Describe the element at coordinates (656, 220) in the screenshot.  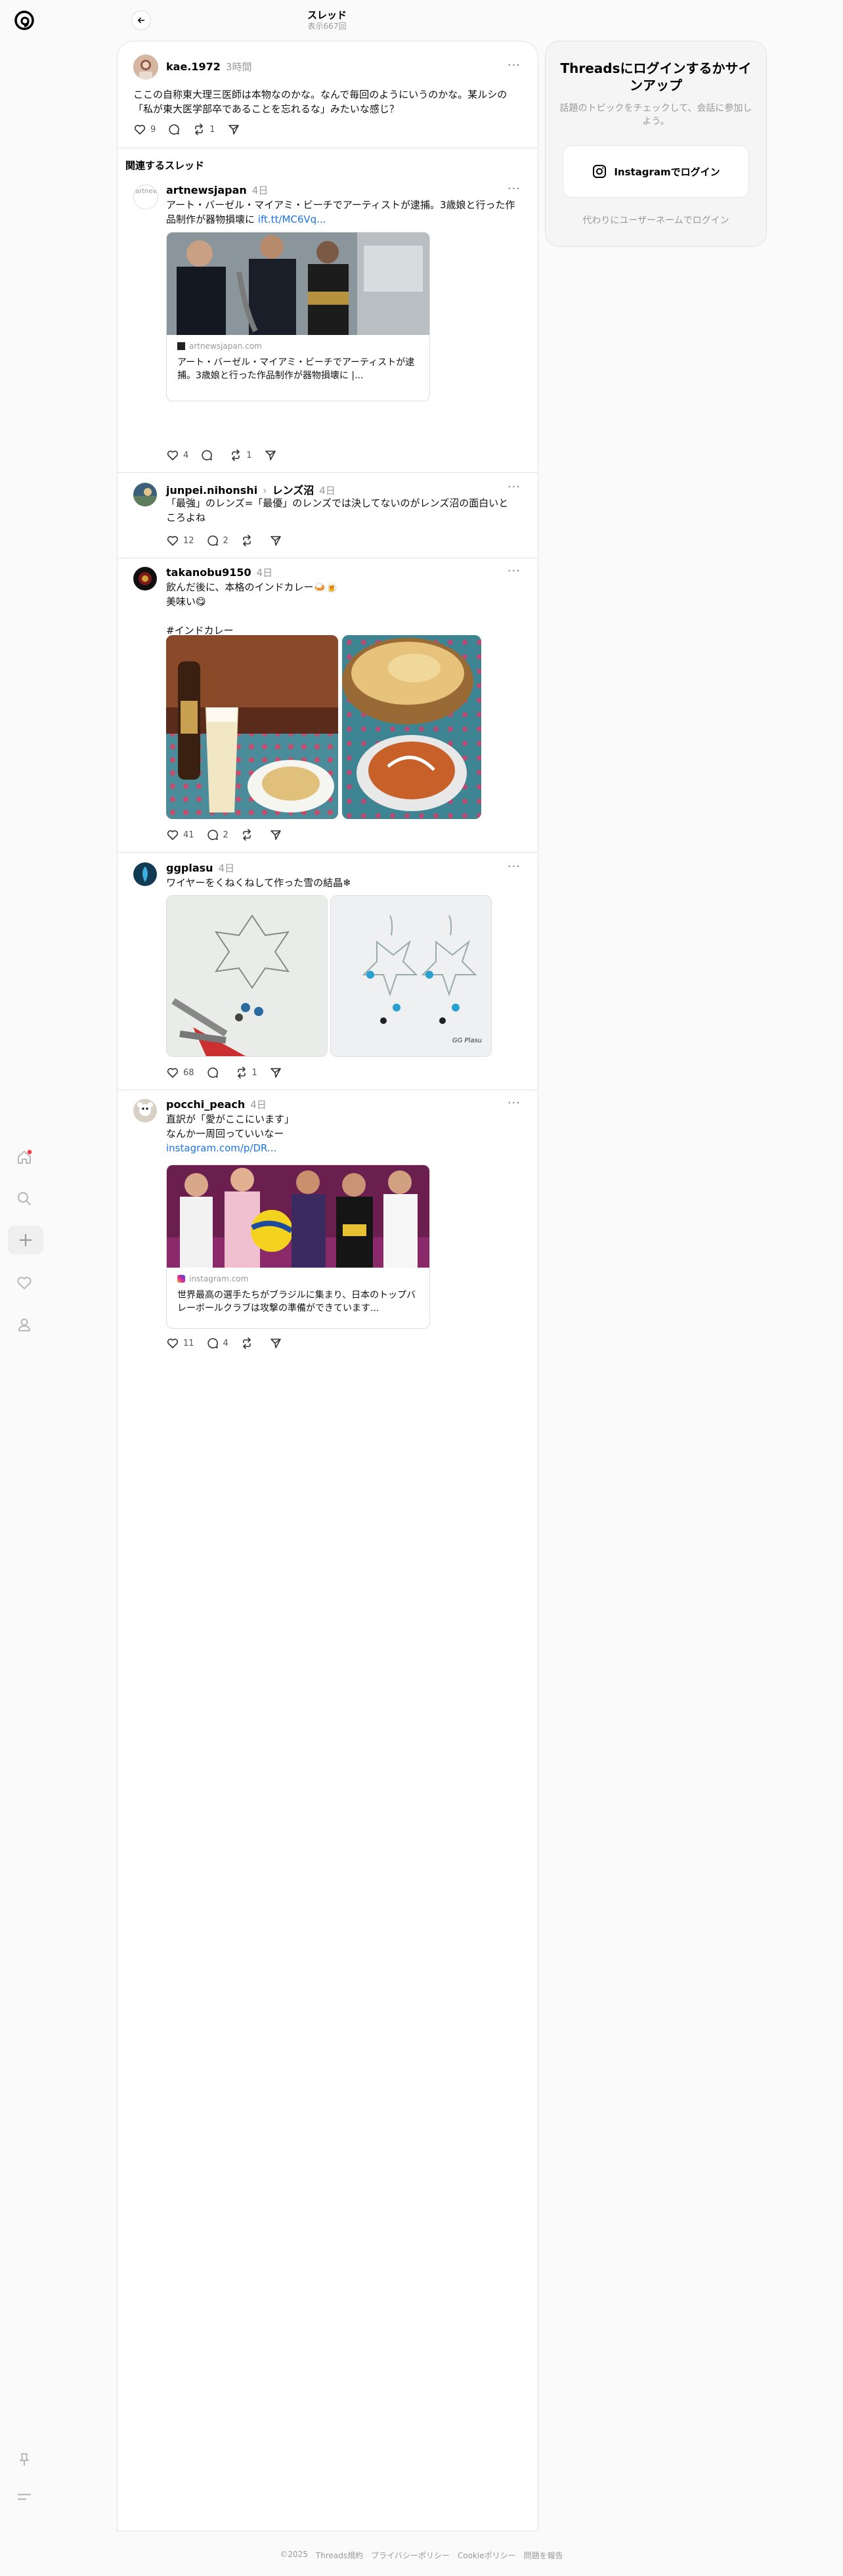
I see `username-login-link: 代わりにユーザーネームでログイン` at that location.